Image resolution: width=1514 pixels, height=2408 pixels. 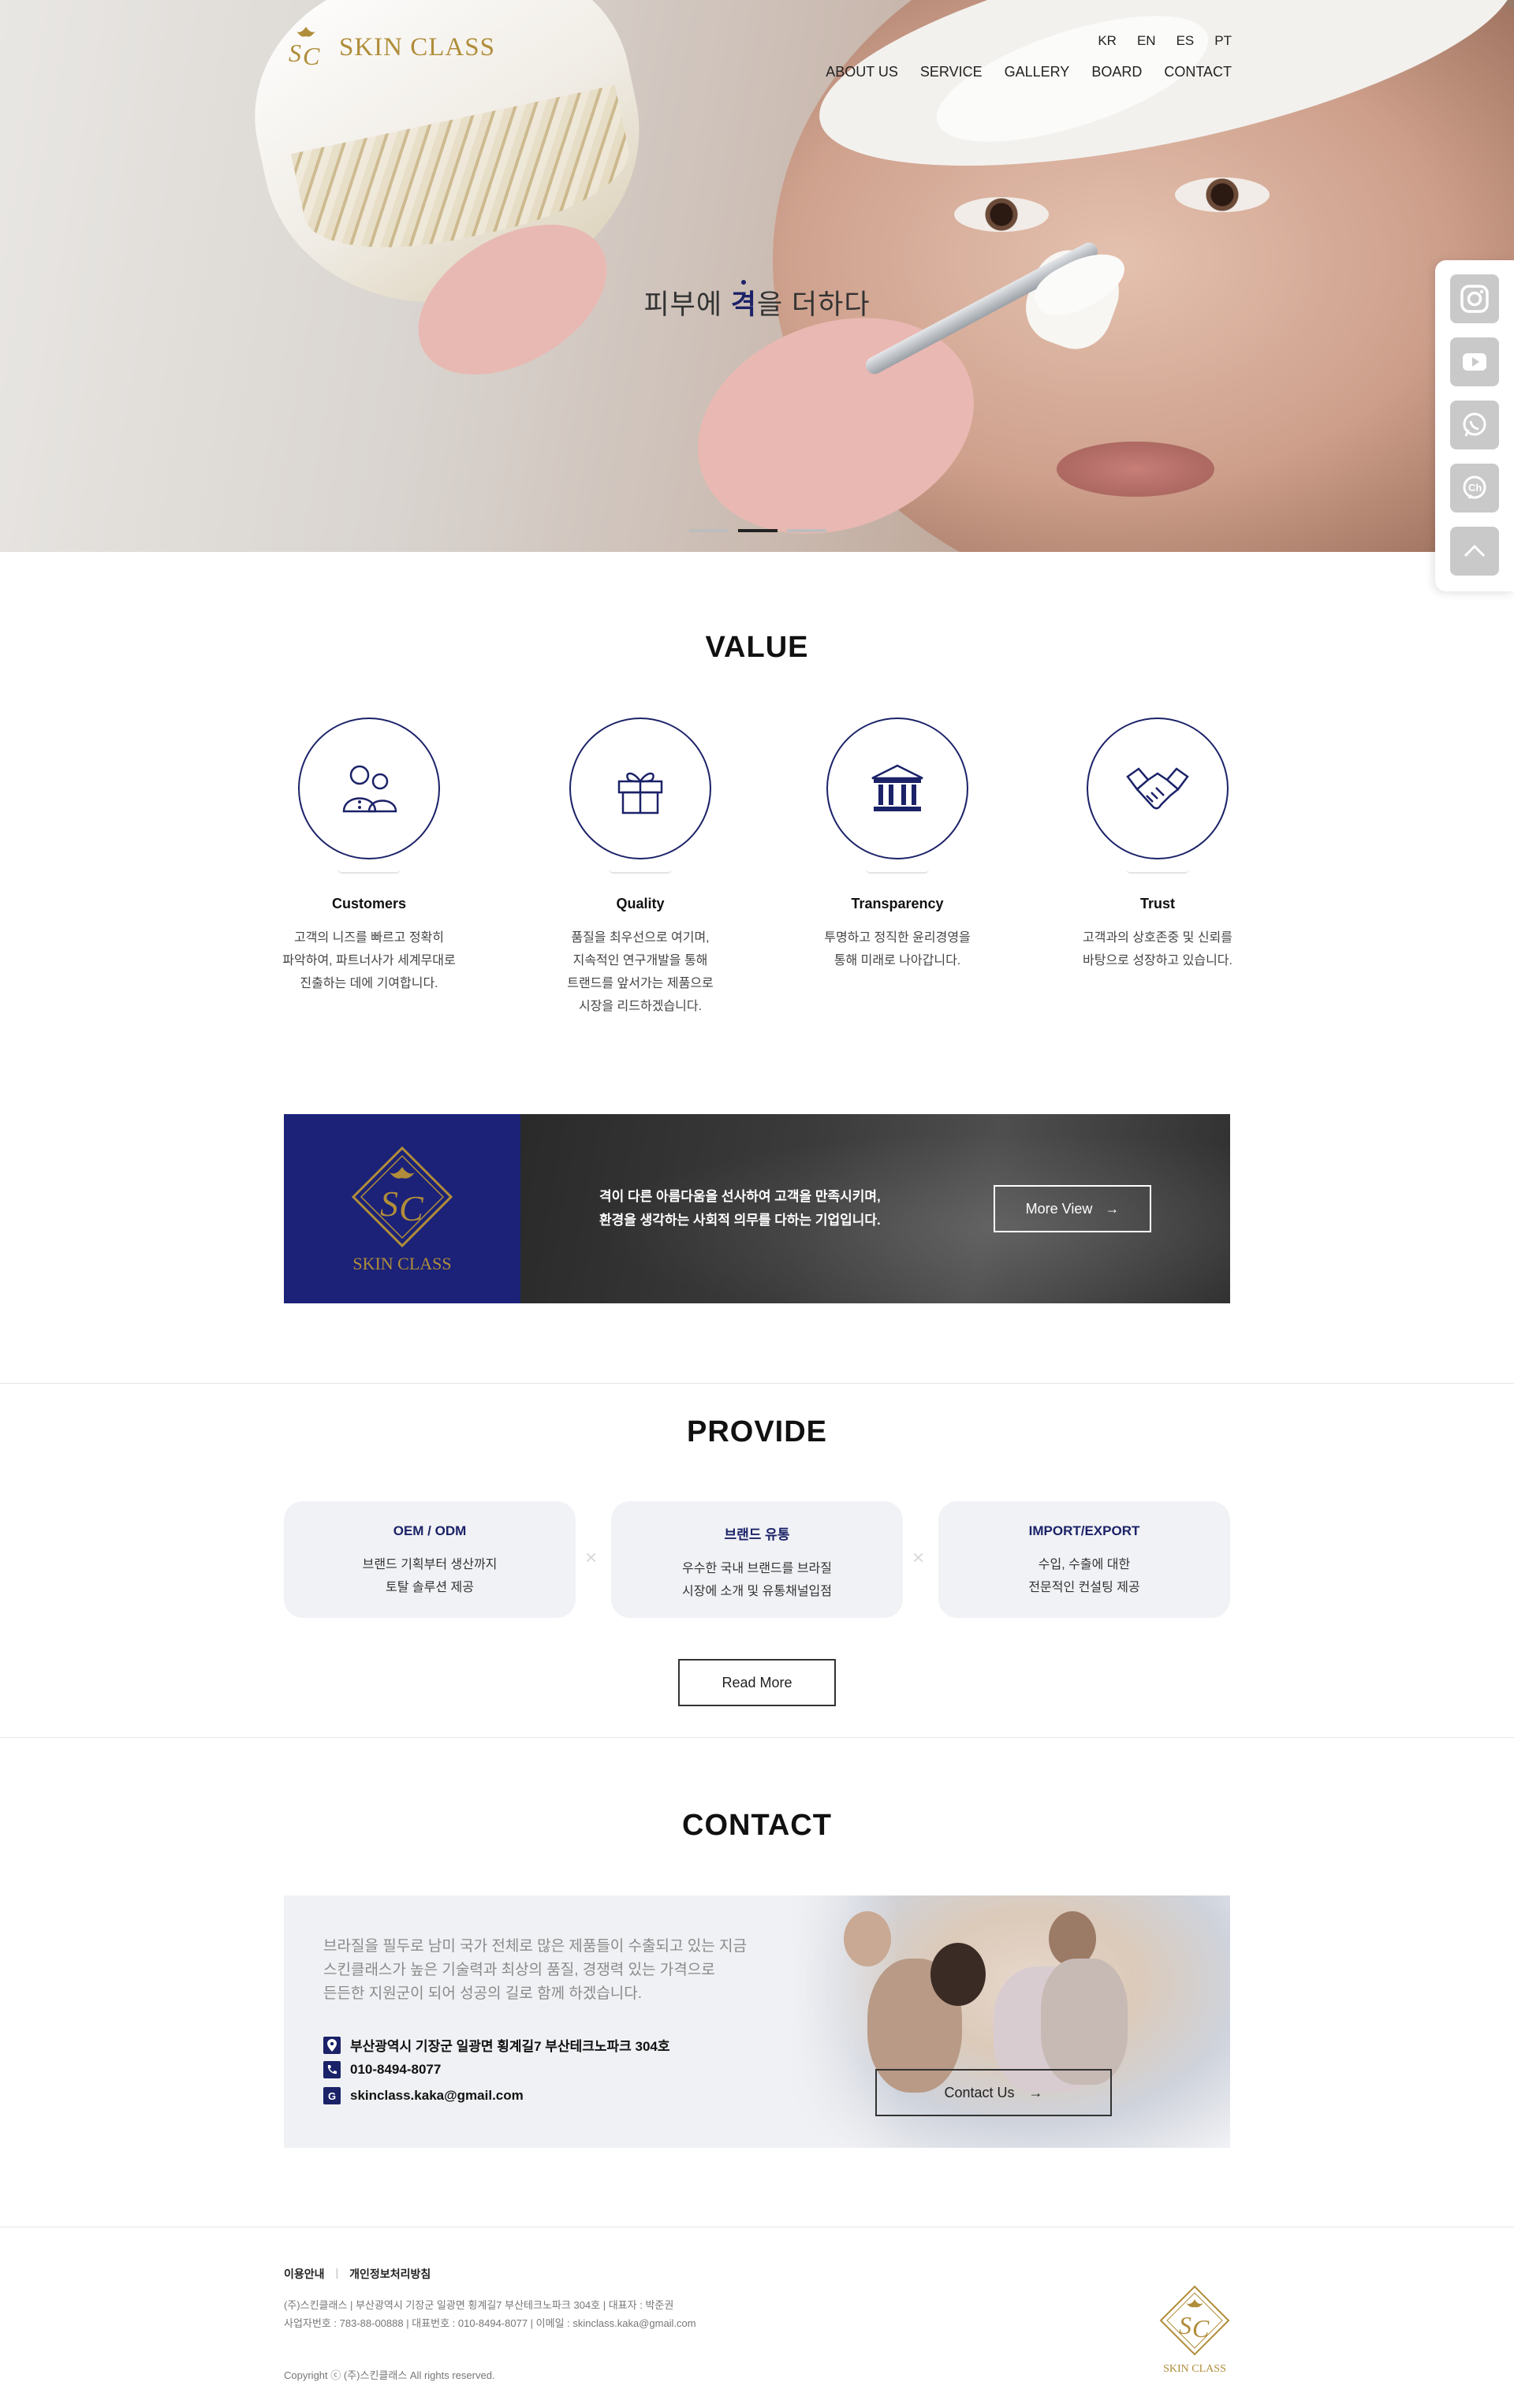 What do you see at coordinates (1072, 1209) in the screenshot?
I see `more-view-button: More View →` at bounding box center [1072, 1209].